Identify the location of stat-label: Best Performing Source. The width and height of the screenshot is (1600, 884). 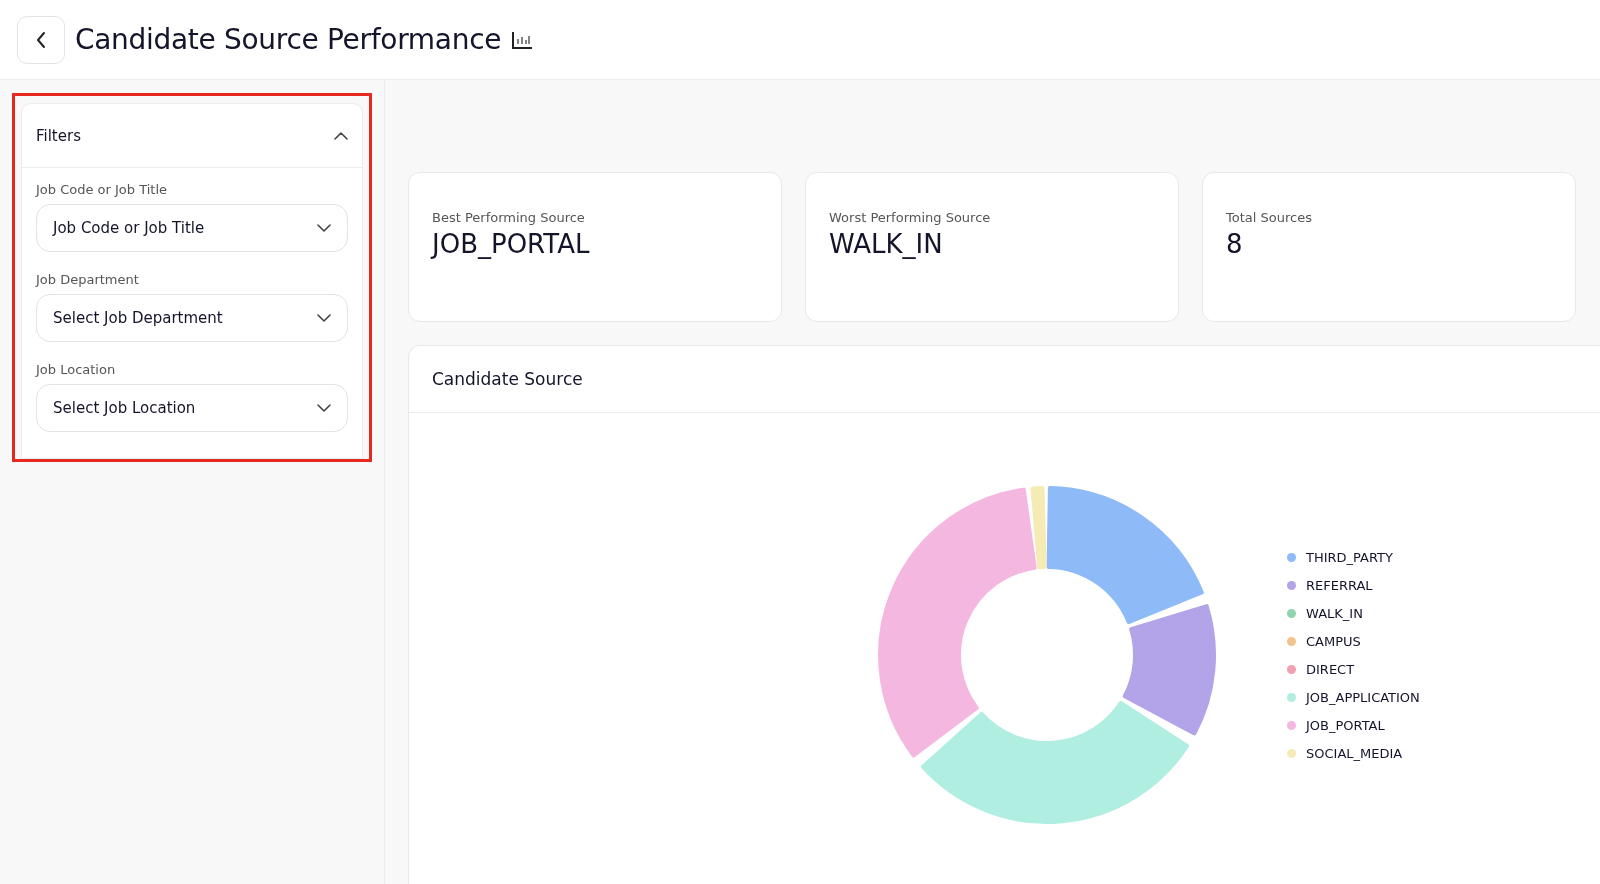
(509, 217).